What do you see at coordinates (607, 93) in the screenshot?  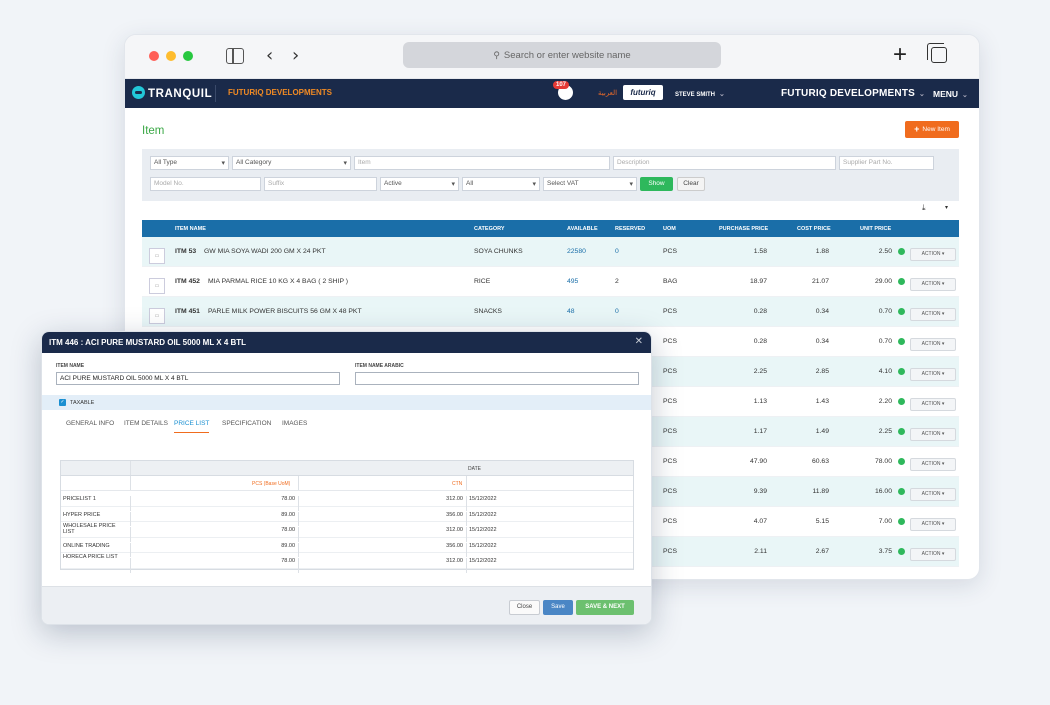 I see `language-switch: العربية` at bounding box center [607, 93].